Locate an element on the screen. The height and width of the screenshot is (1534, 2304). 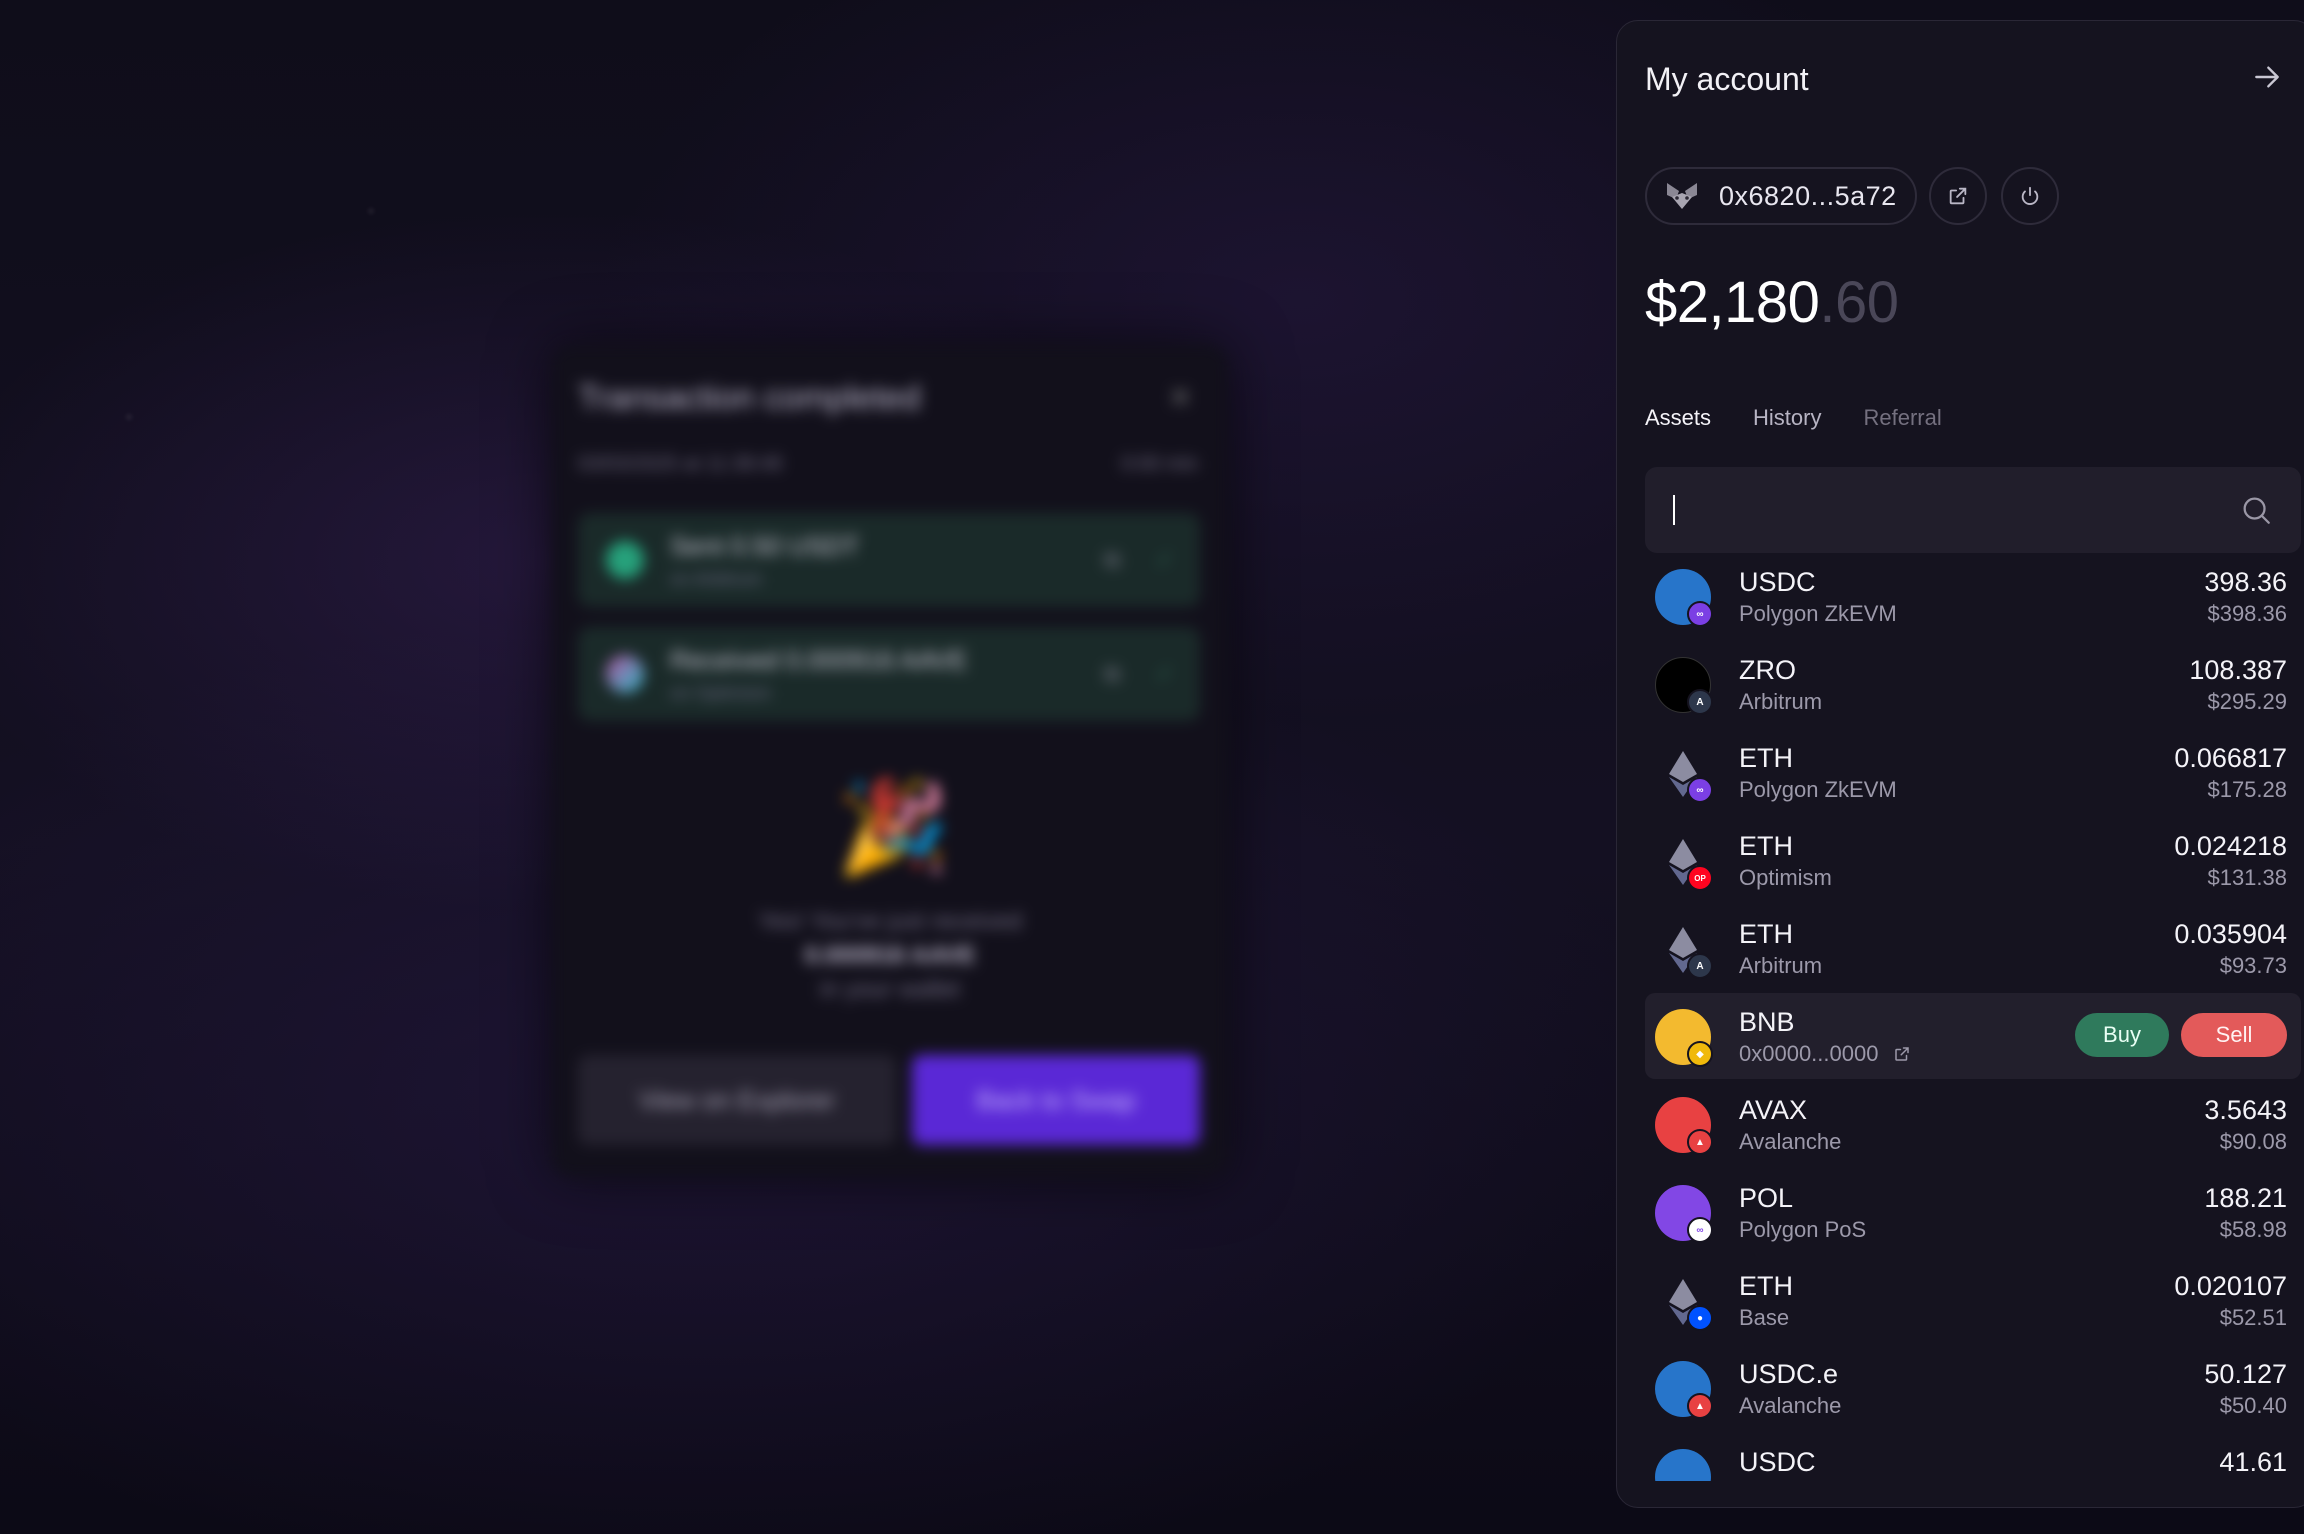
asset-amount: 398.36 is located at coordinates (2245, 583).